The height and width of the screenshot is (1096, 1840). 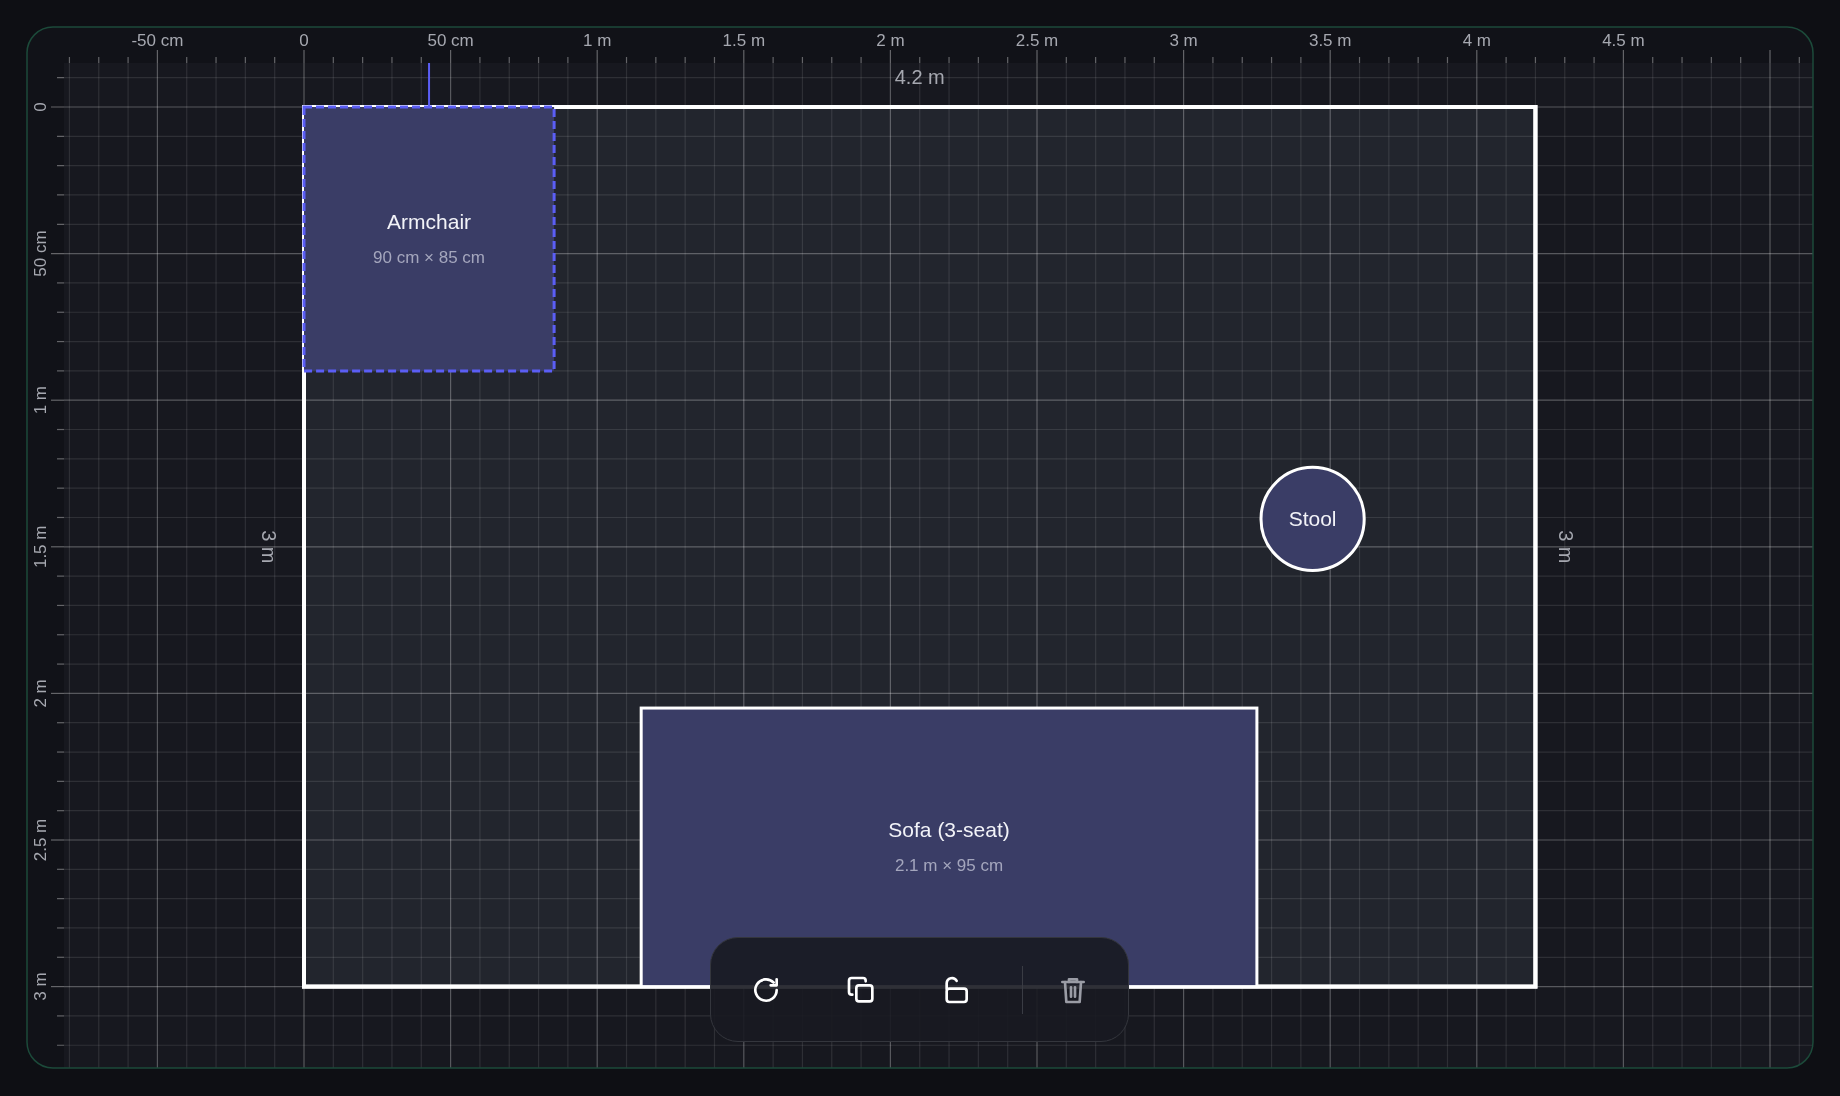 What do you see at coordinates (949, 866) in the screenshot?
I see `furniture-size: 2.1 m × 95 cm` at bounding box center [949, 866].